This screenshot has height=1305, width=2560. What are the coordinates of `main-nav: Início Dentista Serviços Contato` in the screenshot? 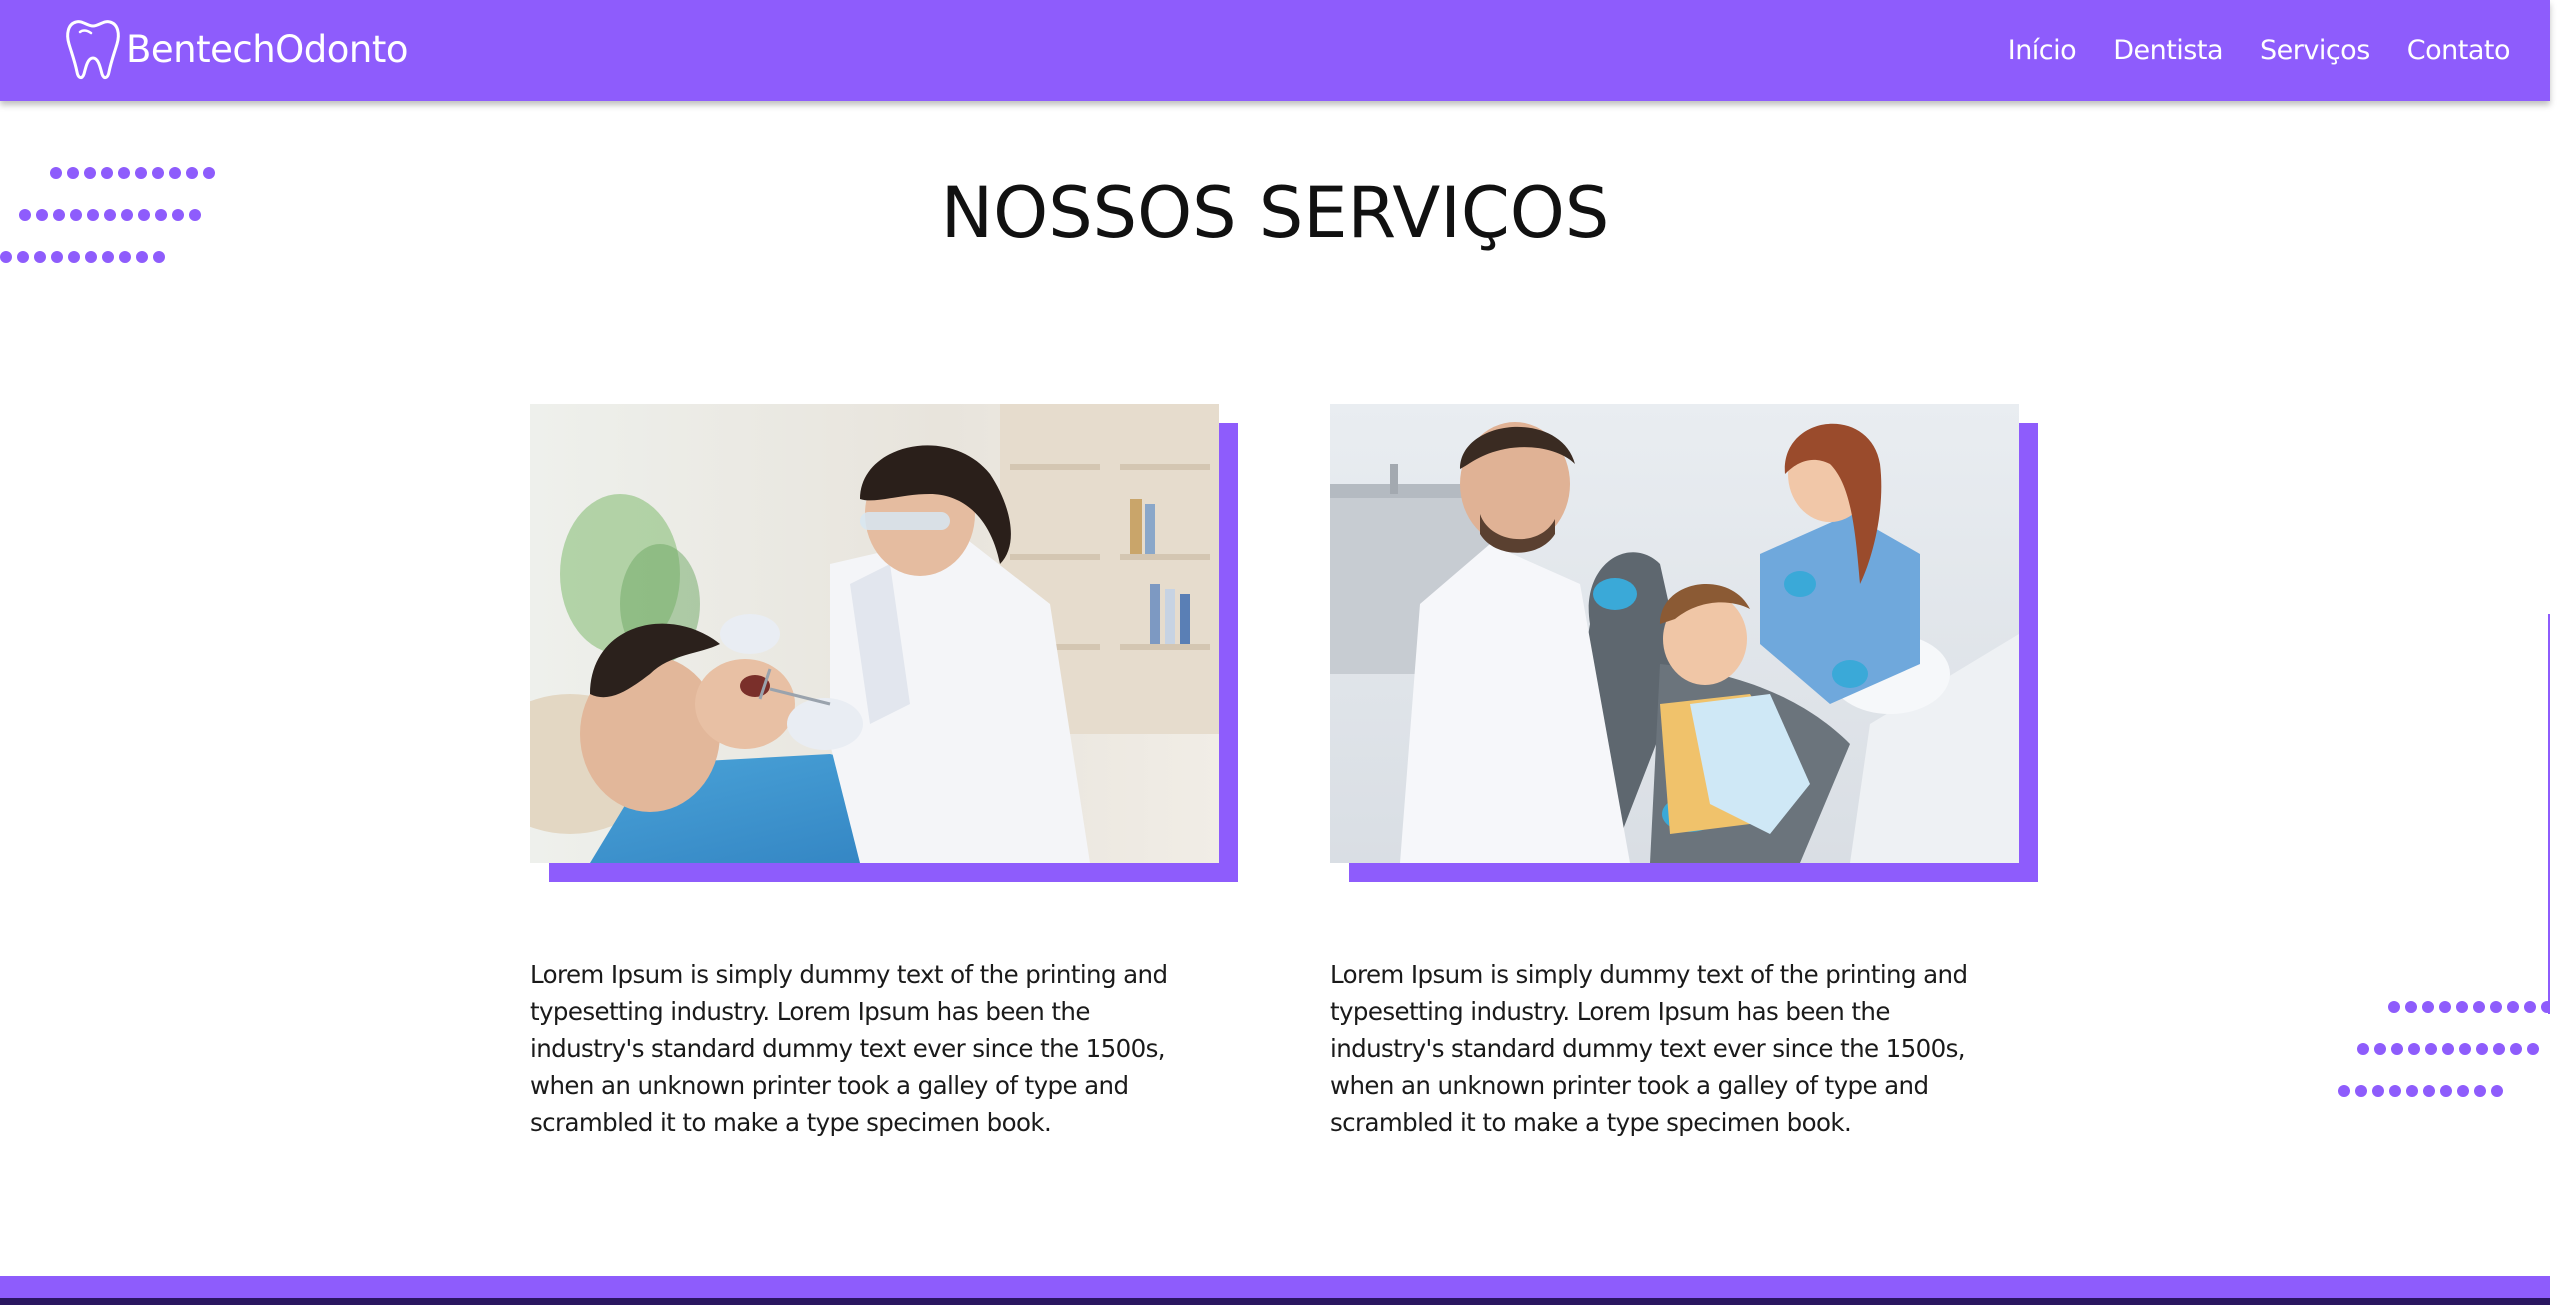 It's located at (2259, 50).